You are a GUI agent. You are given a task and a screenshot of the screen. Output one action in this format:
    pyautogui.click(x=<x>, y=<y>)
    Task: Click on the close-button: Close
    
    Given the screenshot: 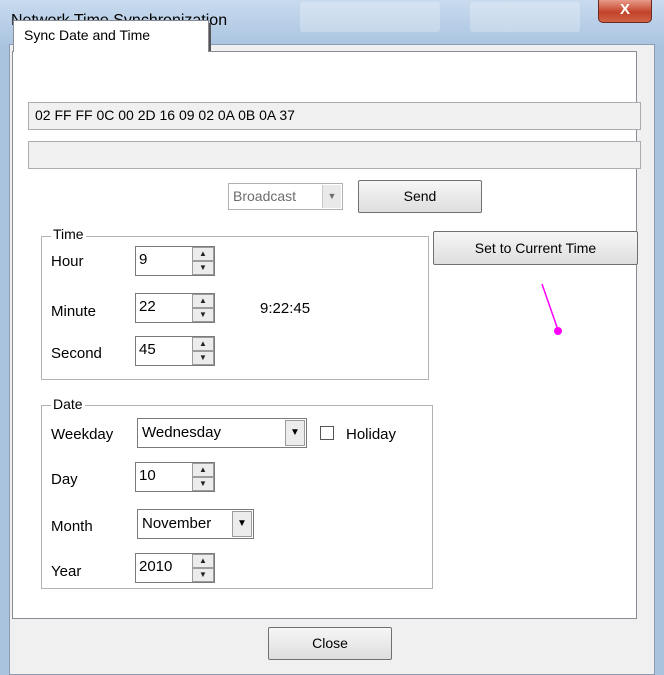 What is the action you would take?
    pyautogui.click(x=330, y=643)
    